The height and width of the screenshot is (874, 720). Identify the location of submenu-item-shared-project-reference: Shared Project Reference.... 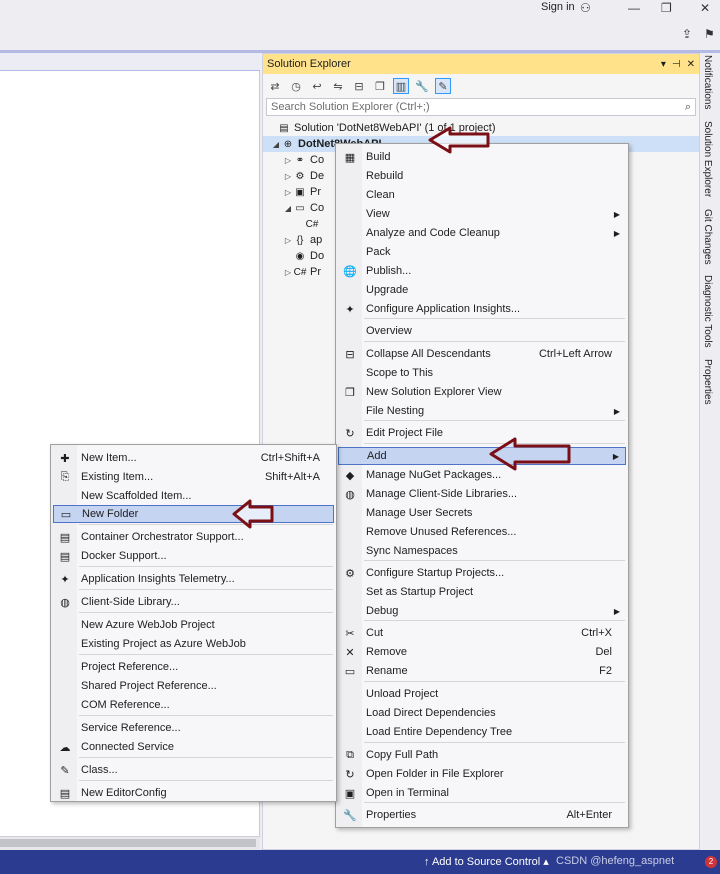
(193, 686).